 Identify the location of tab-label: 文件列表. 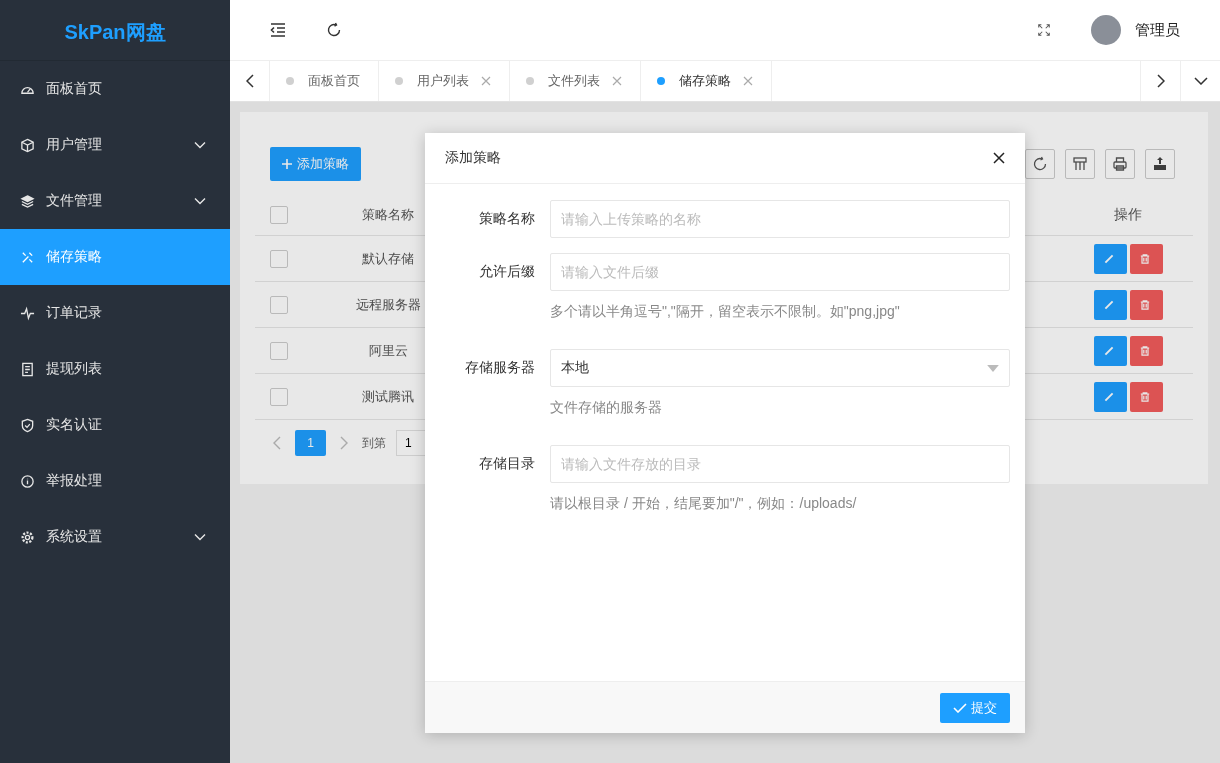
(574, 81).